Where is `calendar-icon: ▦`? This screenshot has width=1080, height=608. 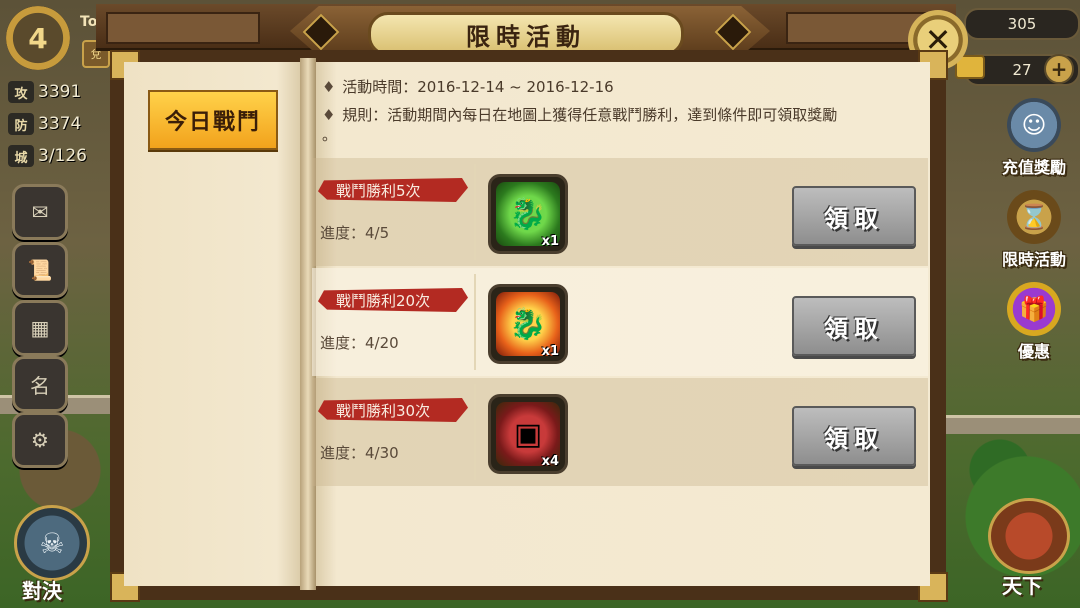
calendar-icon: ▦ is located at coordinates (40, 328).